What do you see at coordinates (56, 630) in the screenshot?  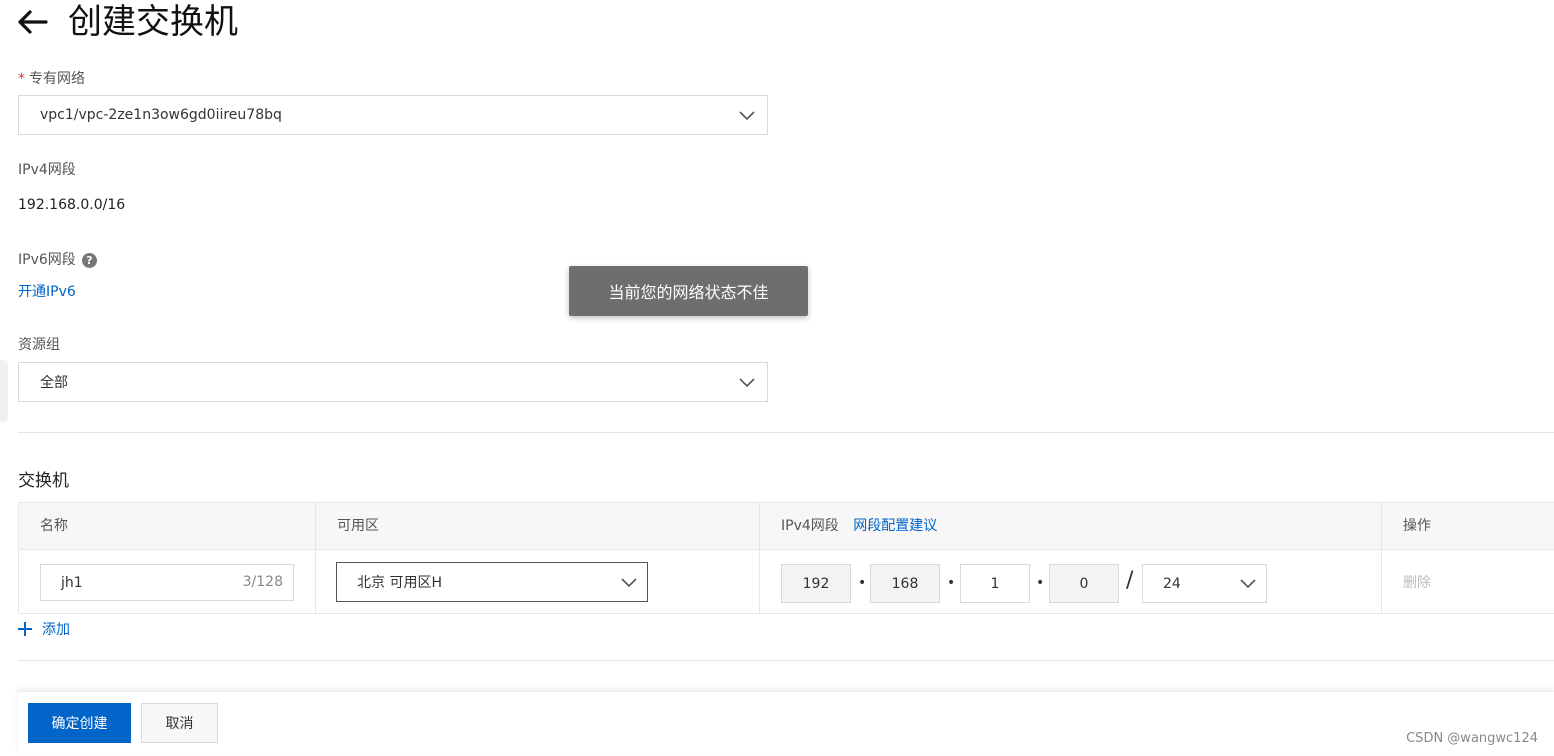 I see `add-switch-label: 添加` at bounding box center [56, 630].